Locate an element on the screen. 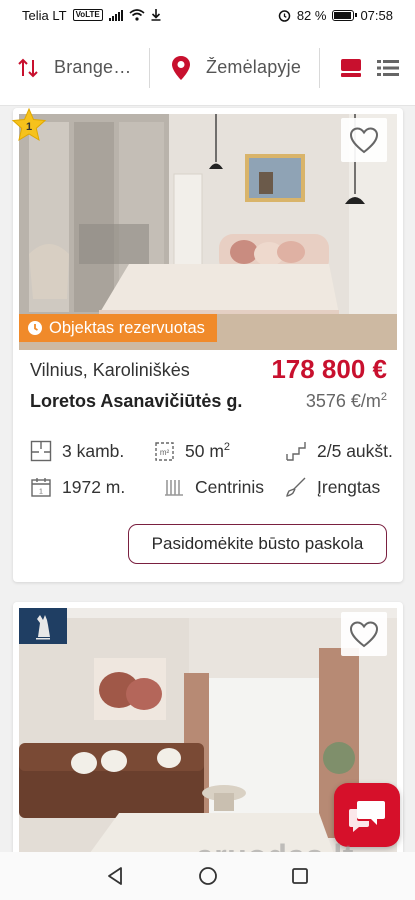  listing-toolbar: Brange… Žemėlapyje is located at coordinates (207, 68).